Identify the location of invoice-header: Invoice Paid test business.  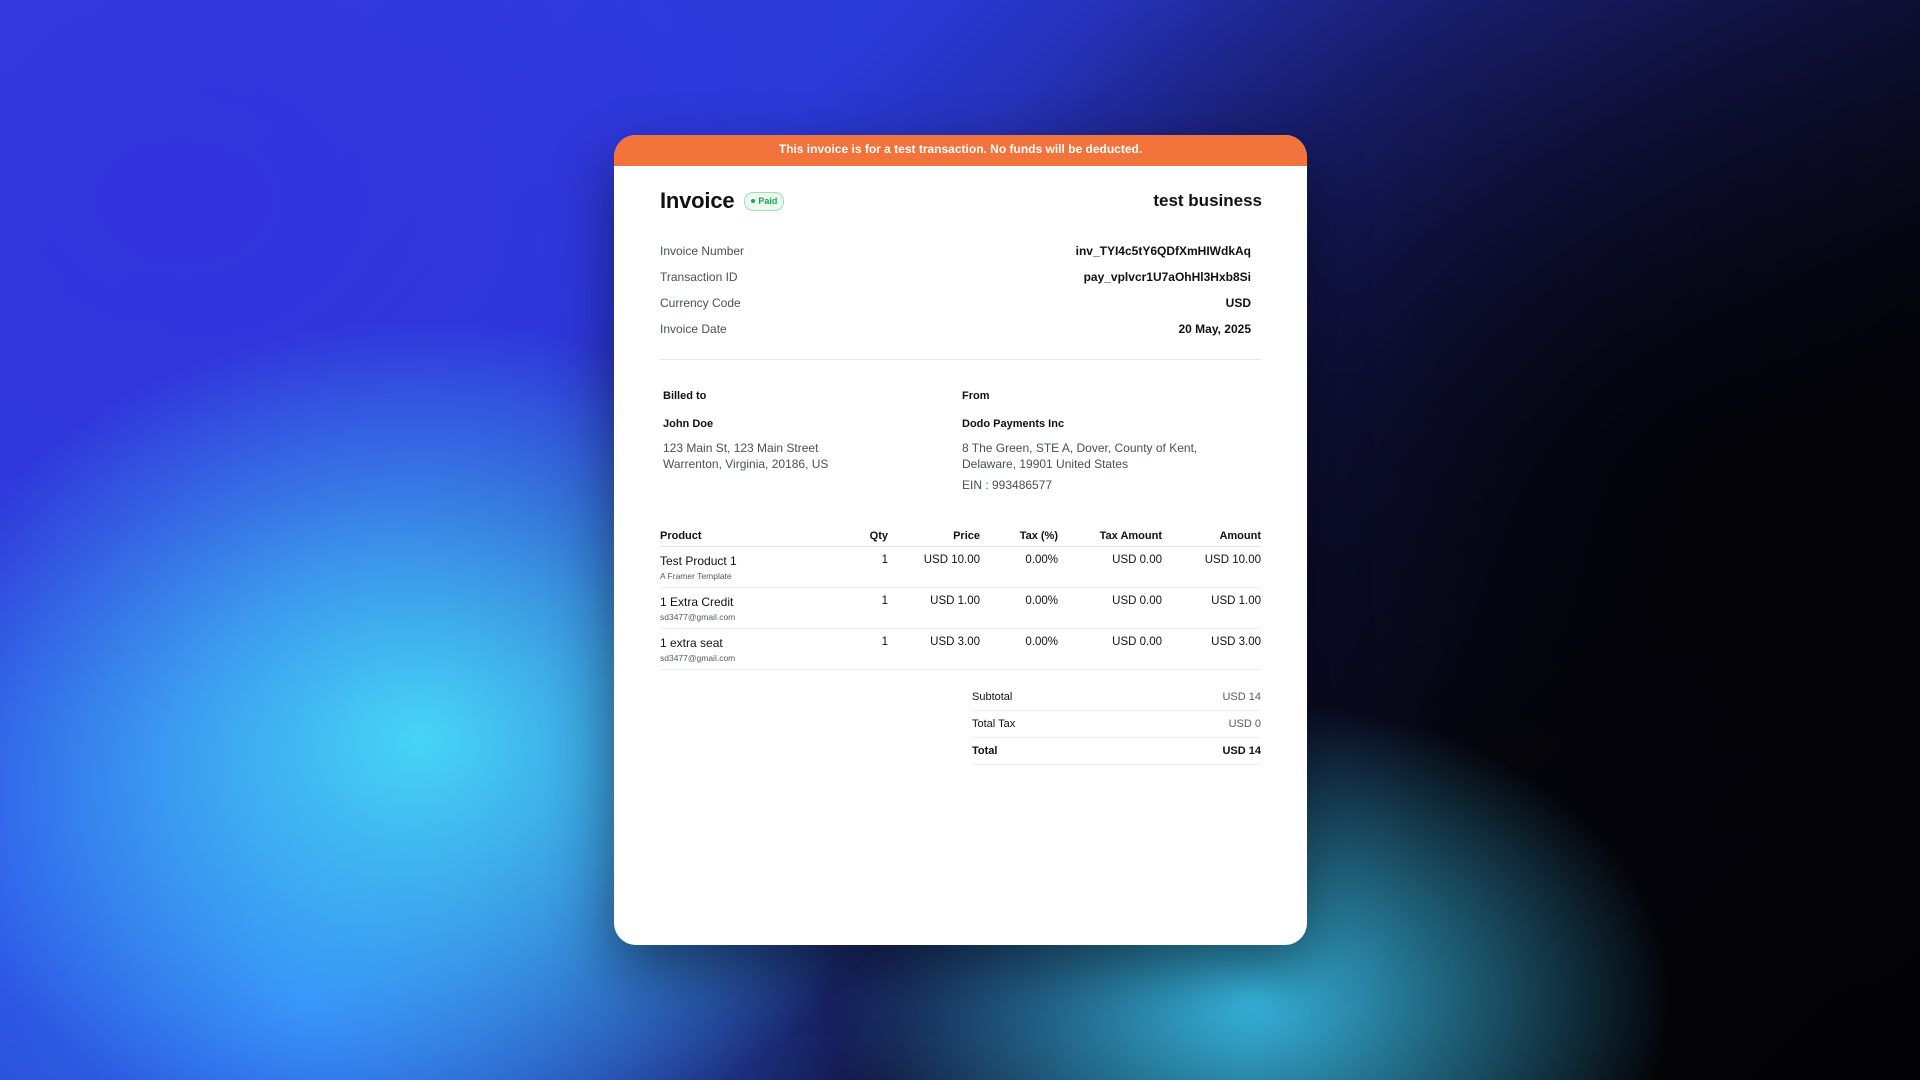
(961, 201).